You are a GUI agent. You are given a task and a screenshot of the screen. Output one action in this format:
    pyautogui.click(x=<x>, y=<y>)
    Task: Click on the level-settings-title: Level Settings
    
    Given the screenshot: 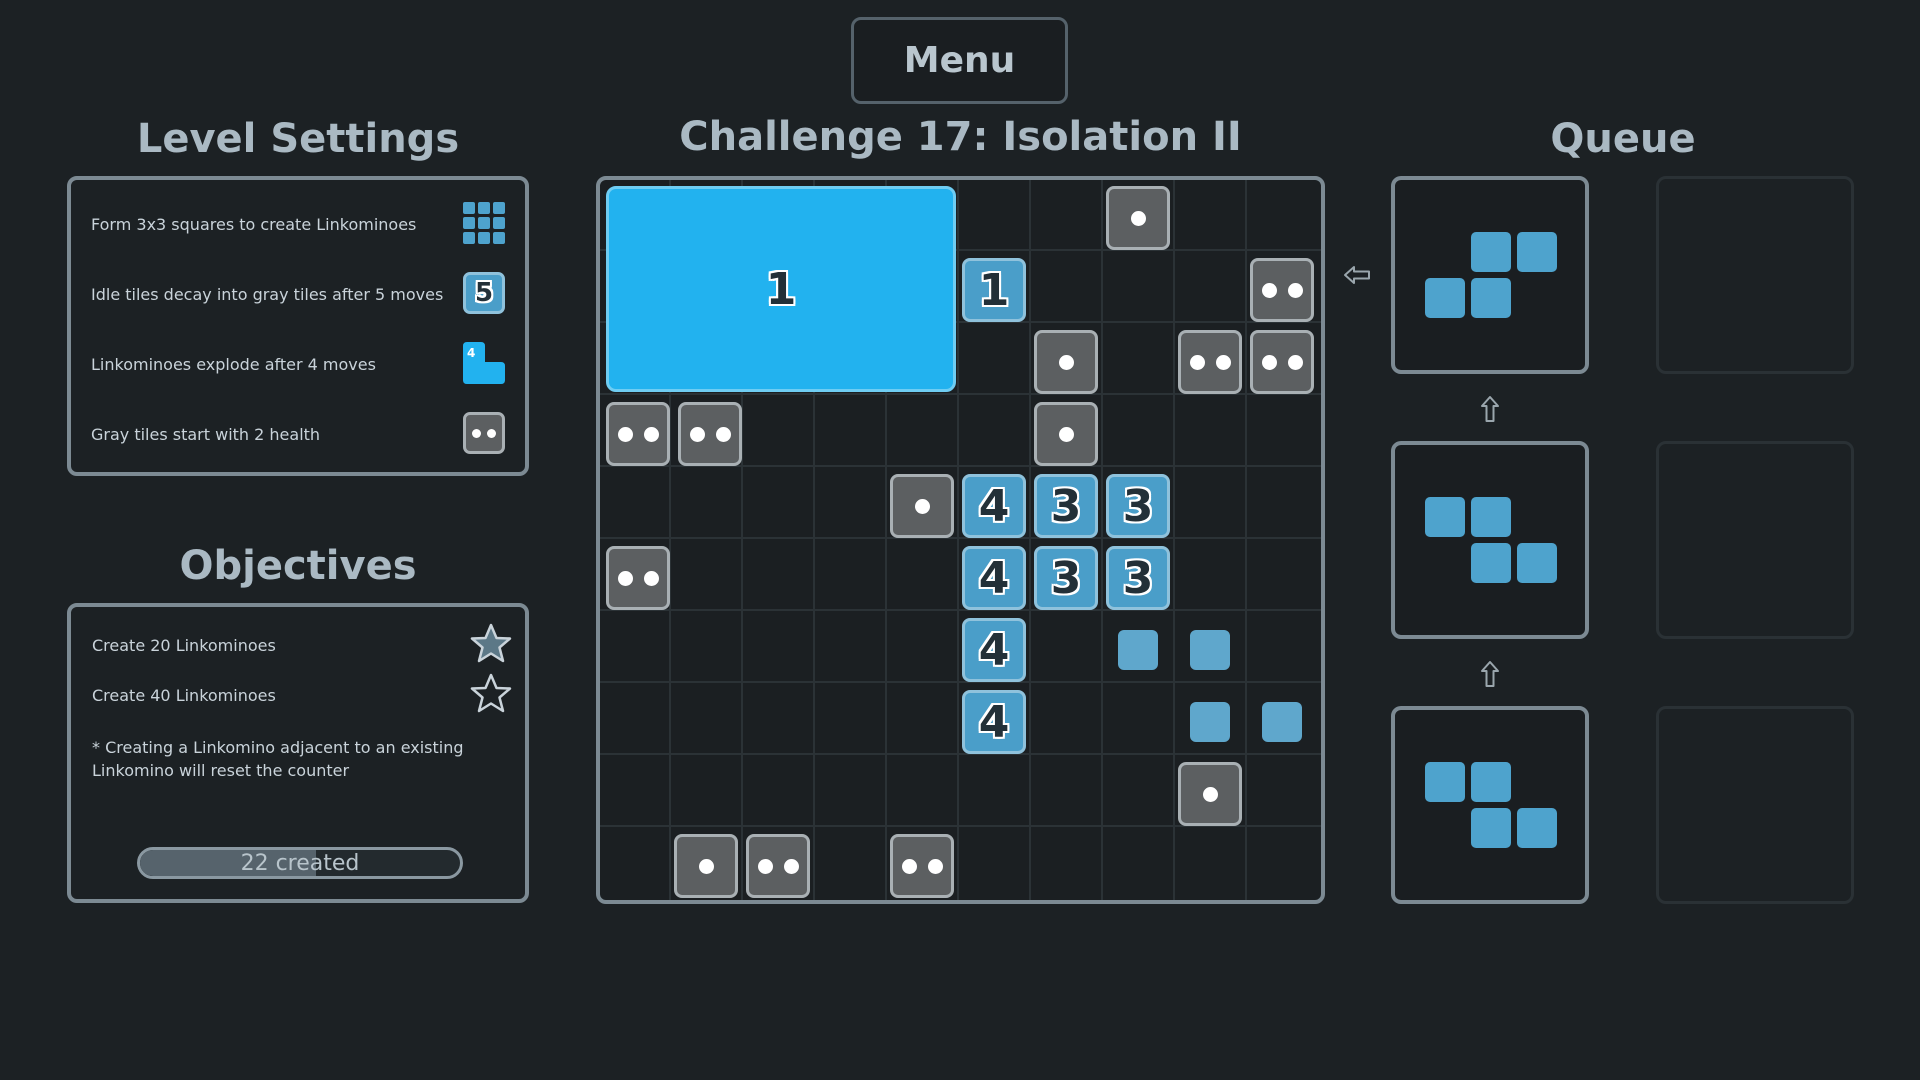 What is the action you would take?
    pyautogui.click(x=298, y=139)
    